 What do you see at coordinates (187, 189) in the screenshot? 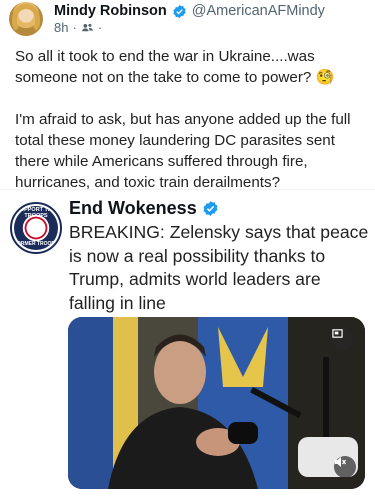
I see `divider` at bounding box center [187, 189].